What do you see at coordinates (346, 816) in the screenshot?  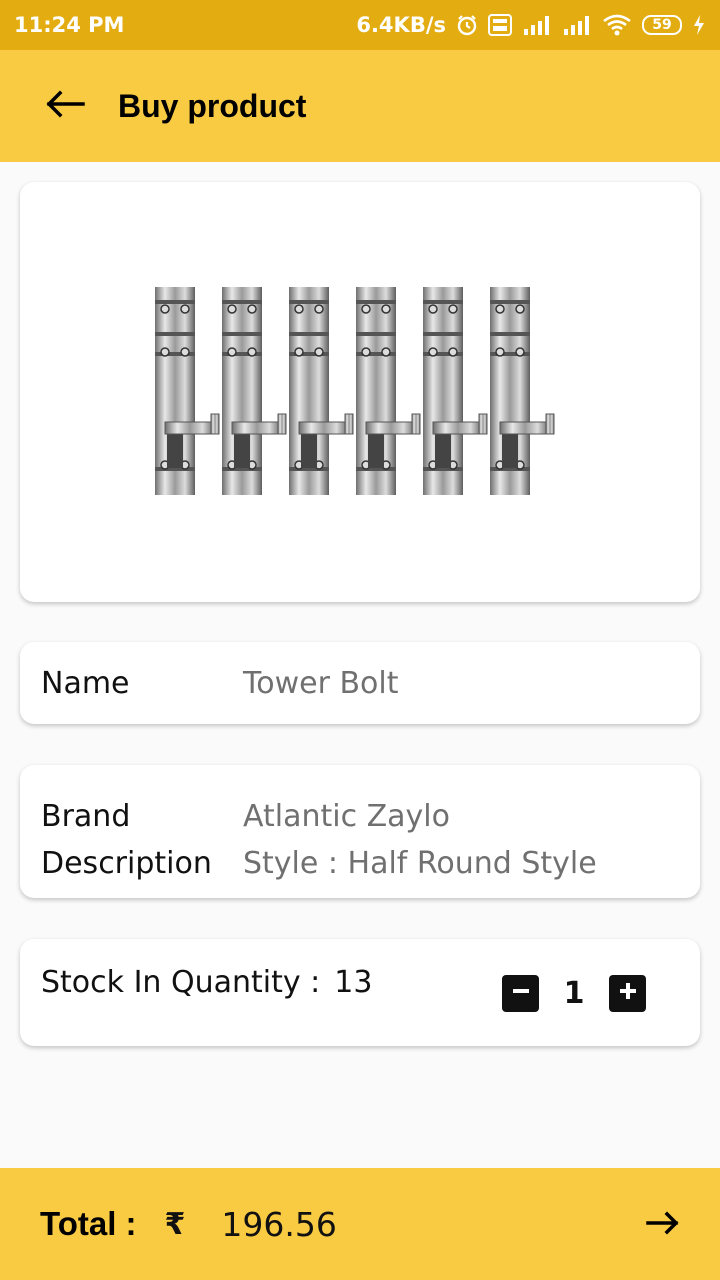 I see `brand-value: Atlantic Zaylo` at bounding box center [346, 816].